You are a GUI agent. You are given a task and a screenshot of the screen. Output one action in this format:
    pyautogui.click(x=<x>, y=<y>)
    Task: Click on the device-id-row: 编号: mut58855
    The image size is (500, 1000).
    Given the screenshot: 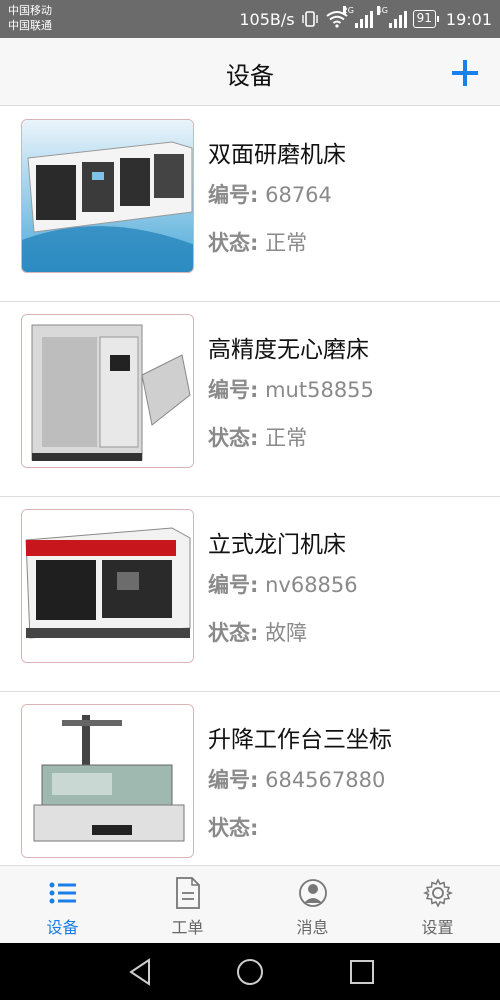 What is the action you would take?
    pyautogui.click(x=291, y=389)
    